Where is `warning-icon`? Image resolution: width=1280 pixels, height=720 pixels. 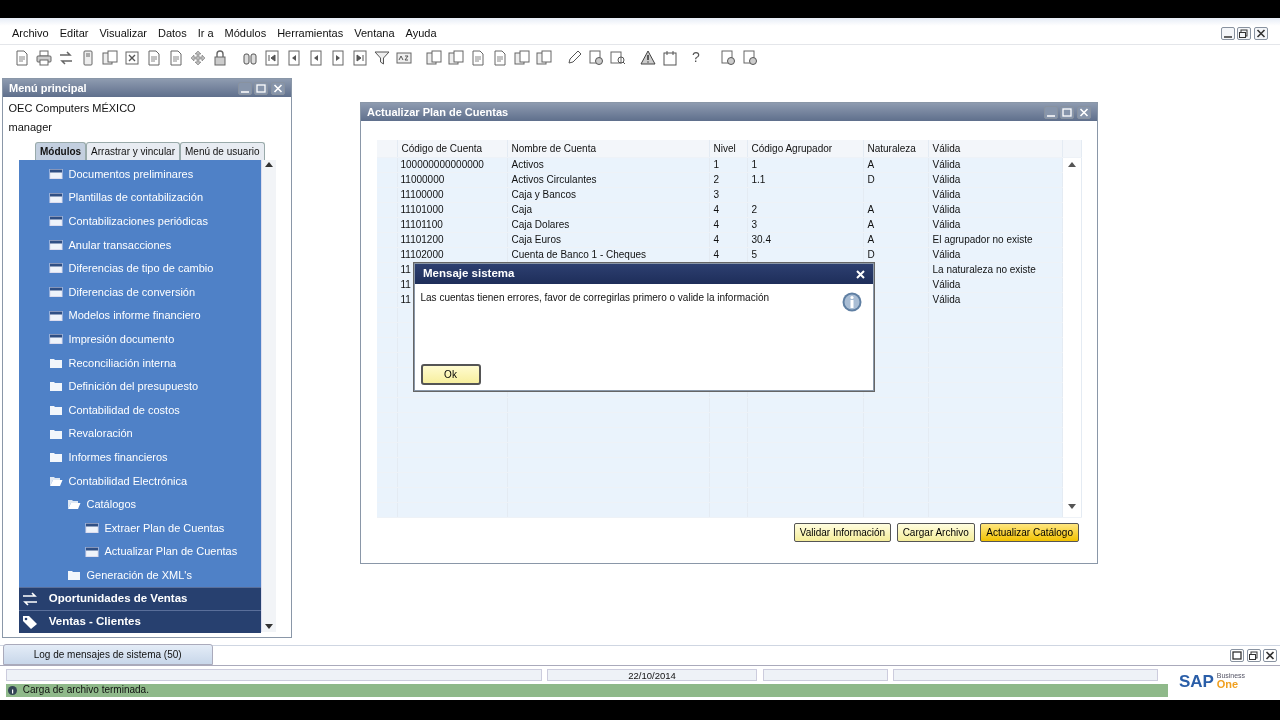
warning-icon is located at coordinates (648, 57).